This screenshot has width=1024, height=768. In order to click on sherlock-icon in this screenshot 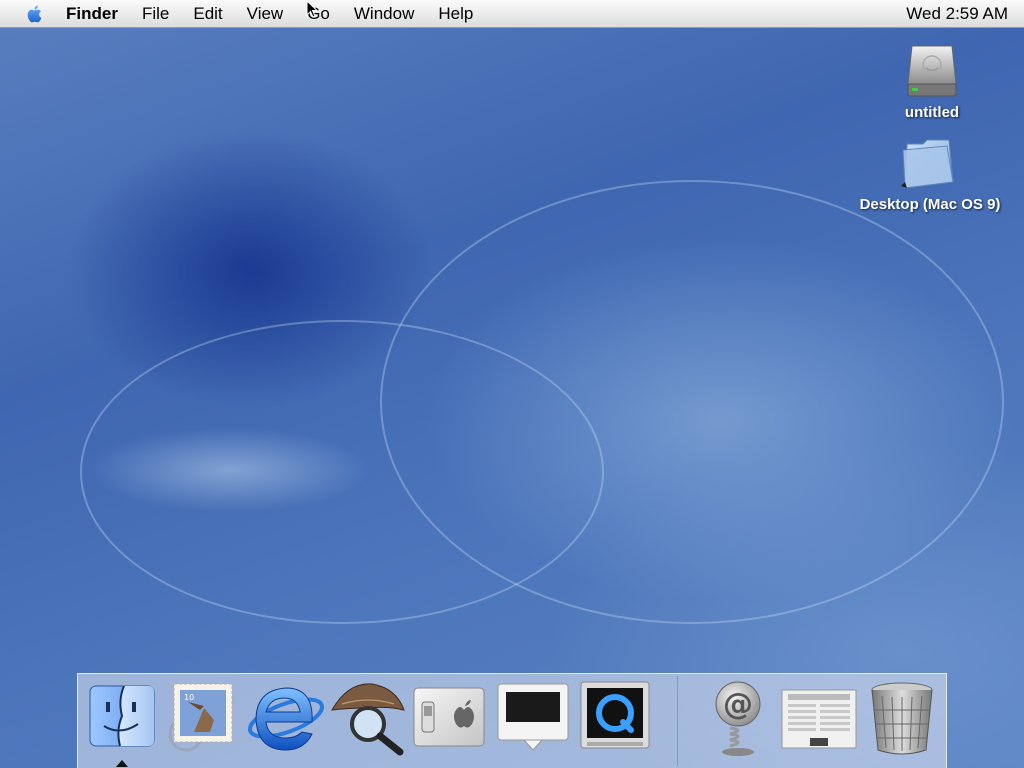, I will do `click(368, 719)`.